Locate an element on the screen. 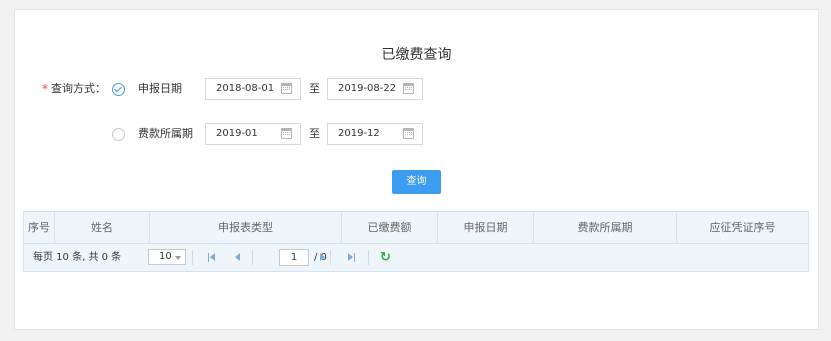  first-page-icon is located at coordinates (212, 257).